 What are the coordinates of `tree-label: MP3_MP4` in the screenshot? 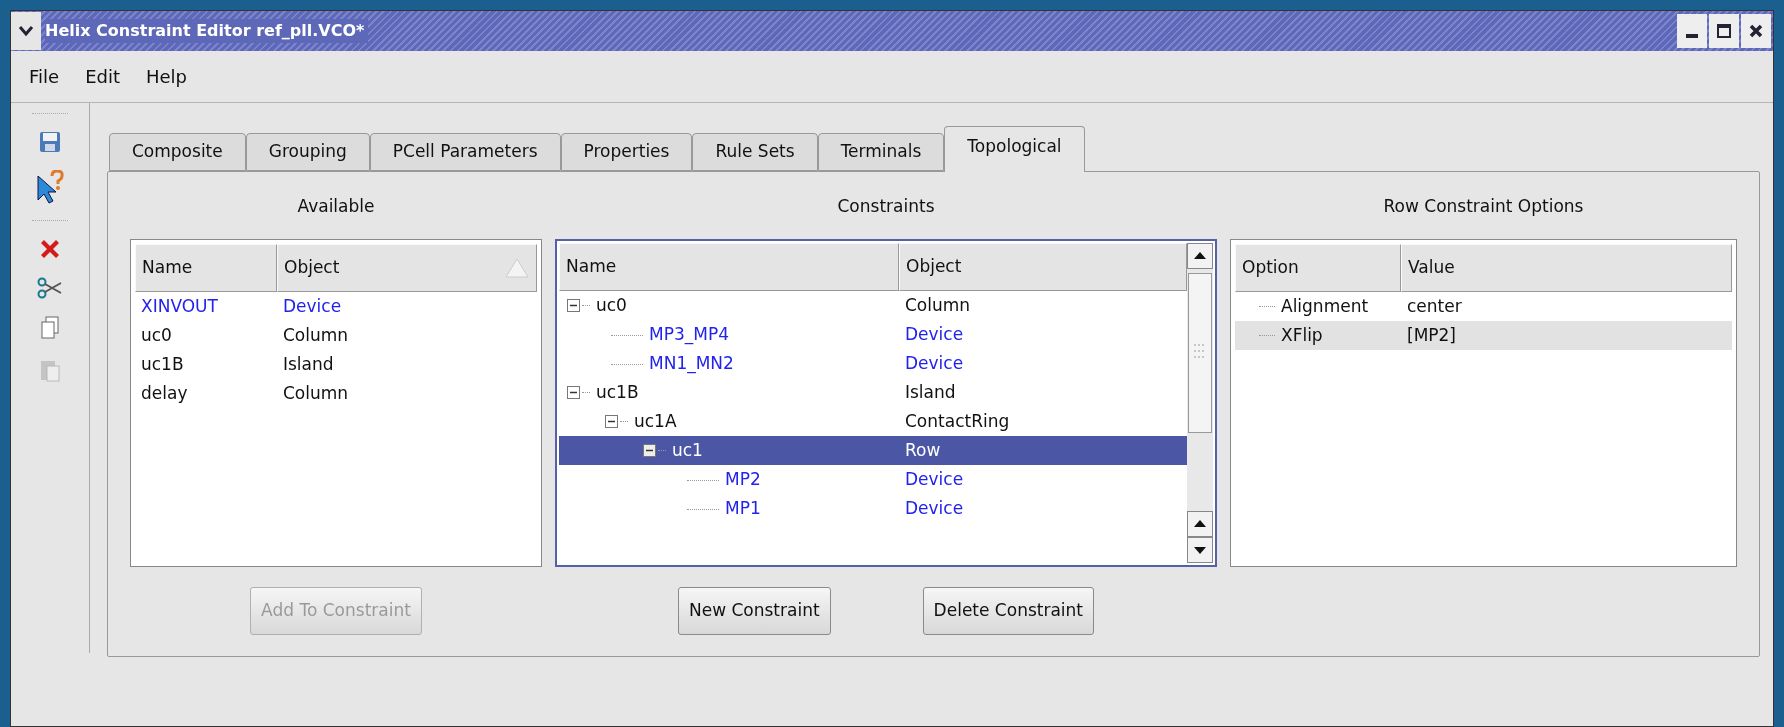 It's located at (689, 334).